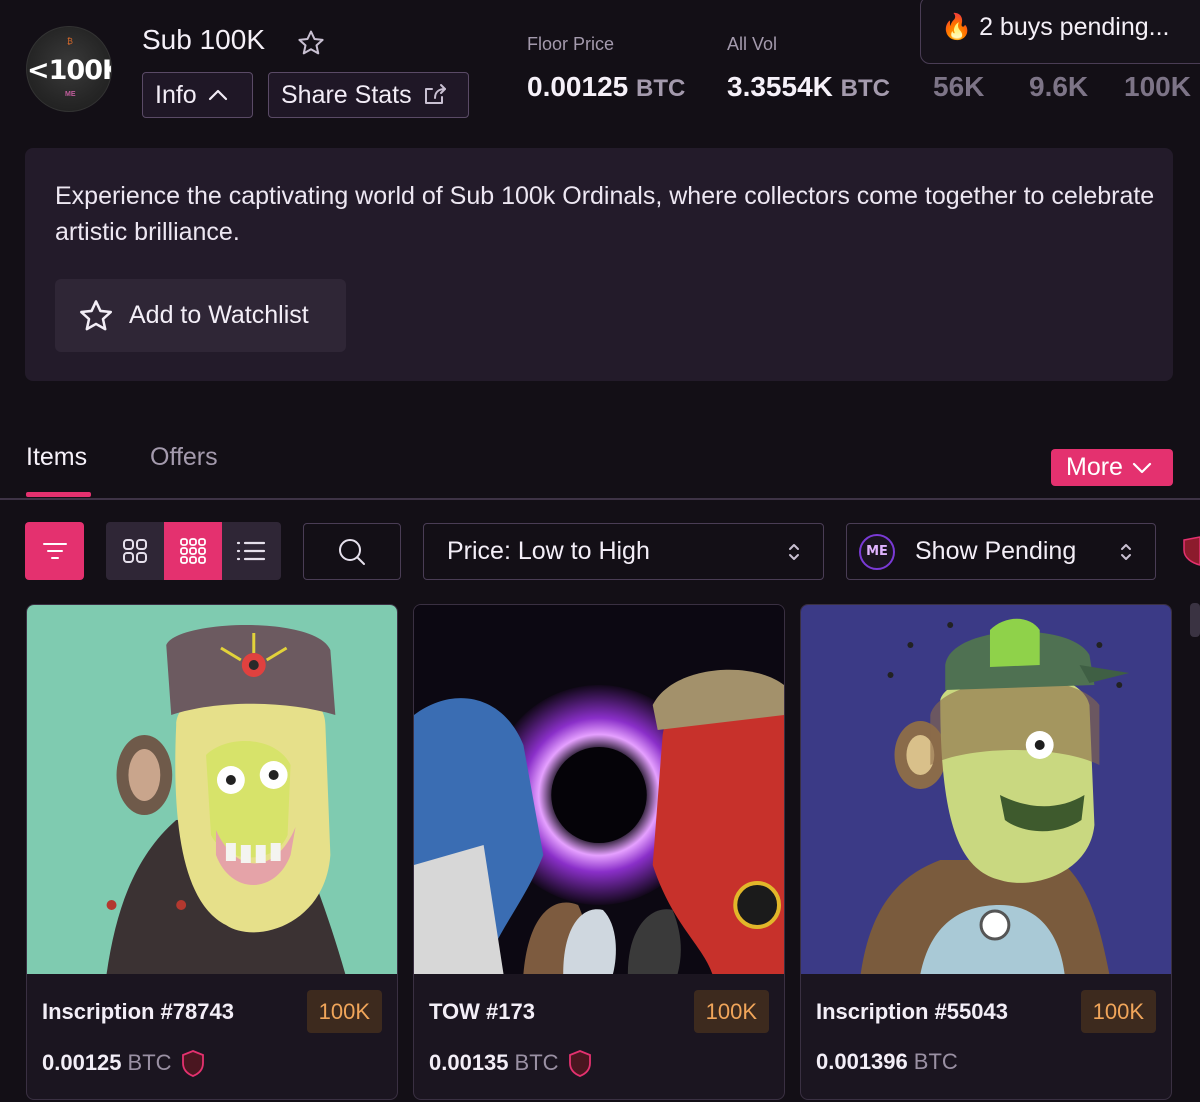  Describe the element at coordinates (219, 315) in the screenshot. I see `watchlist-label: Add to Watchlist` at that location.